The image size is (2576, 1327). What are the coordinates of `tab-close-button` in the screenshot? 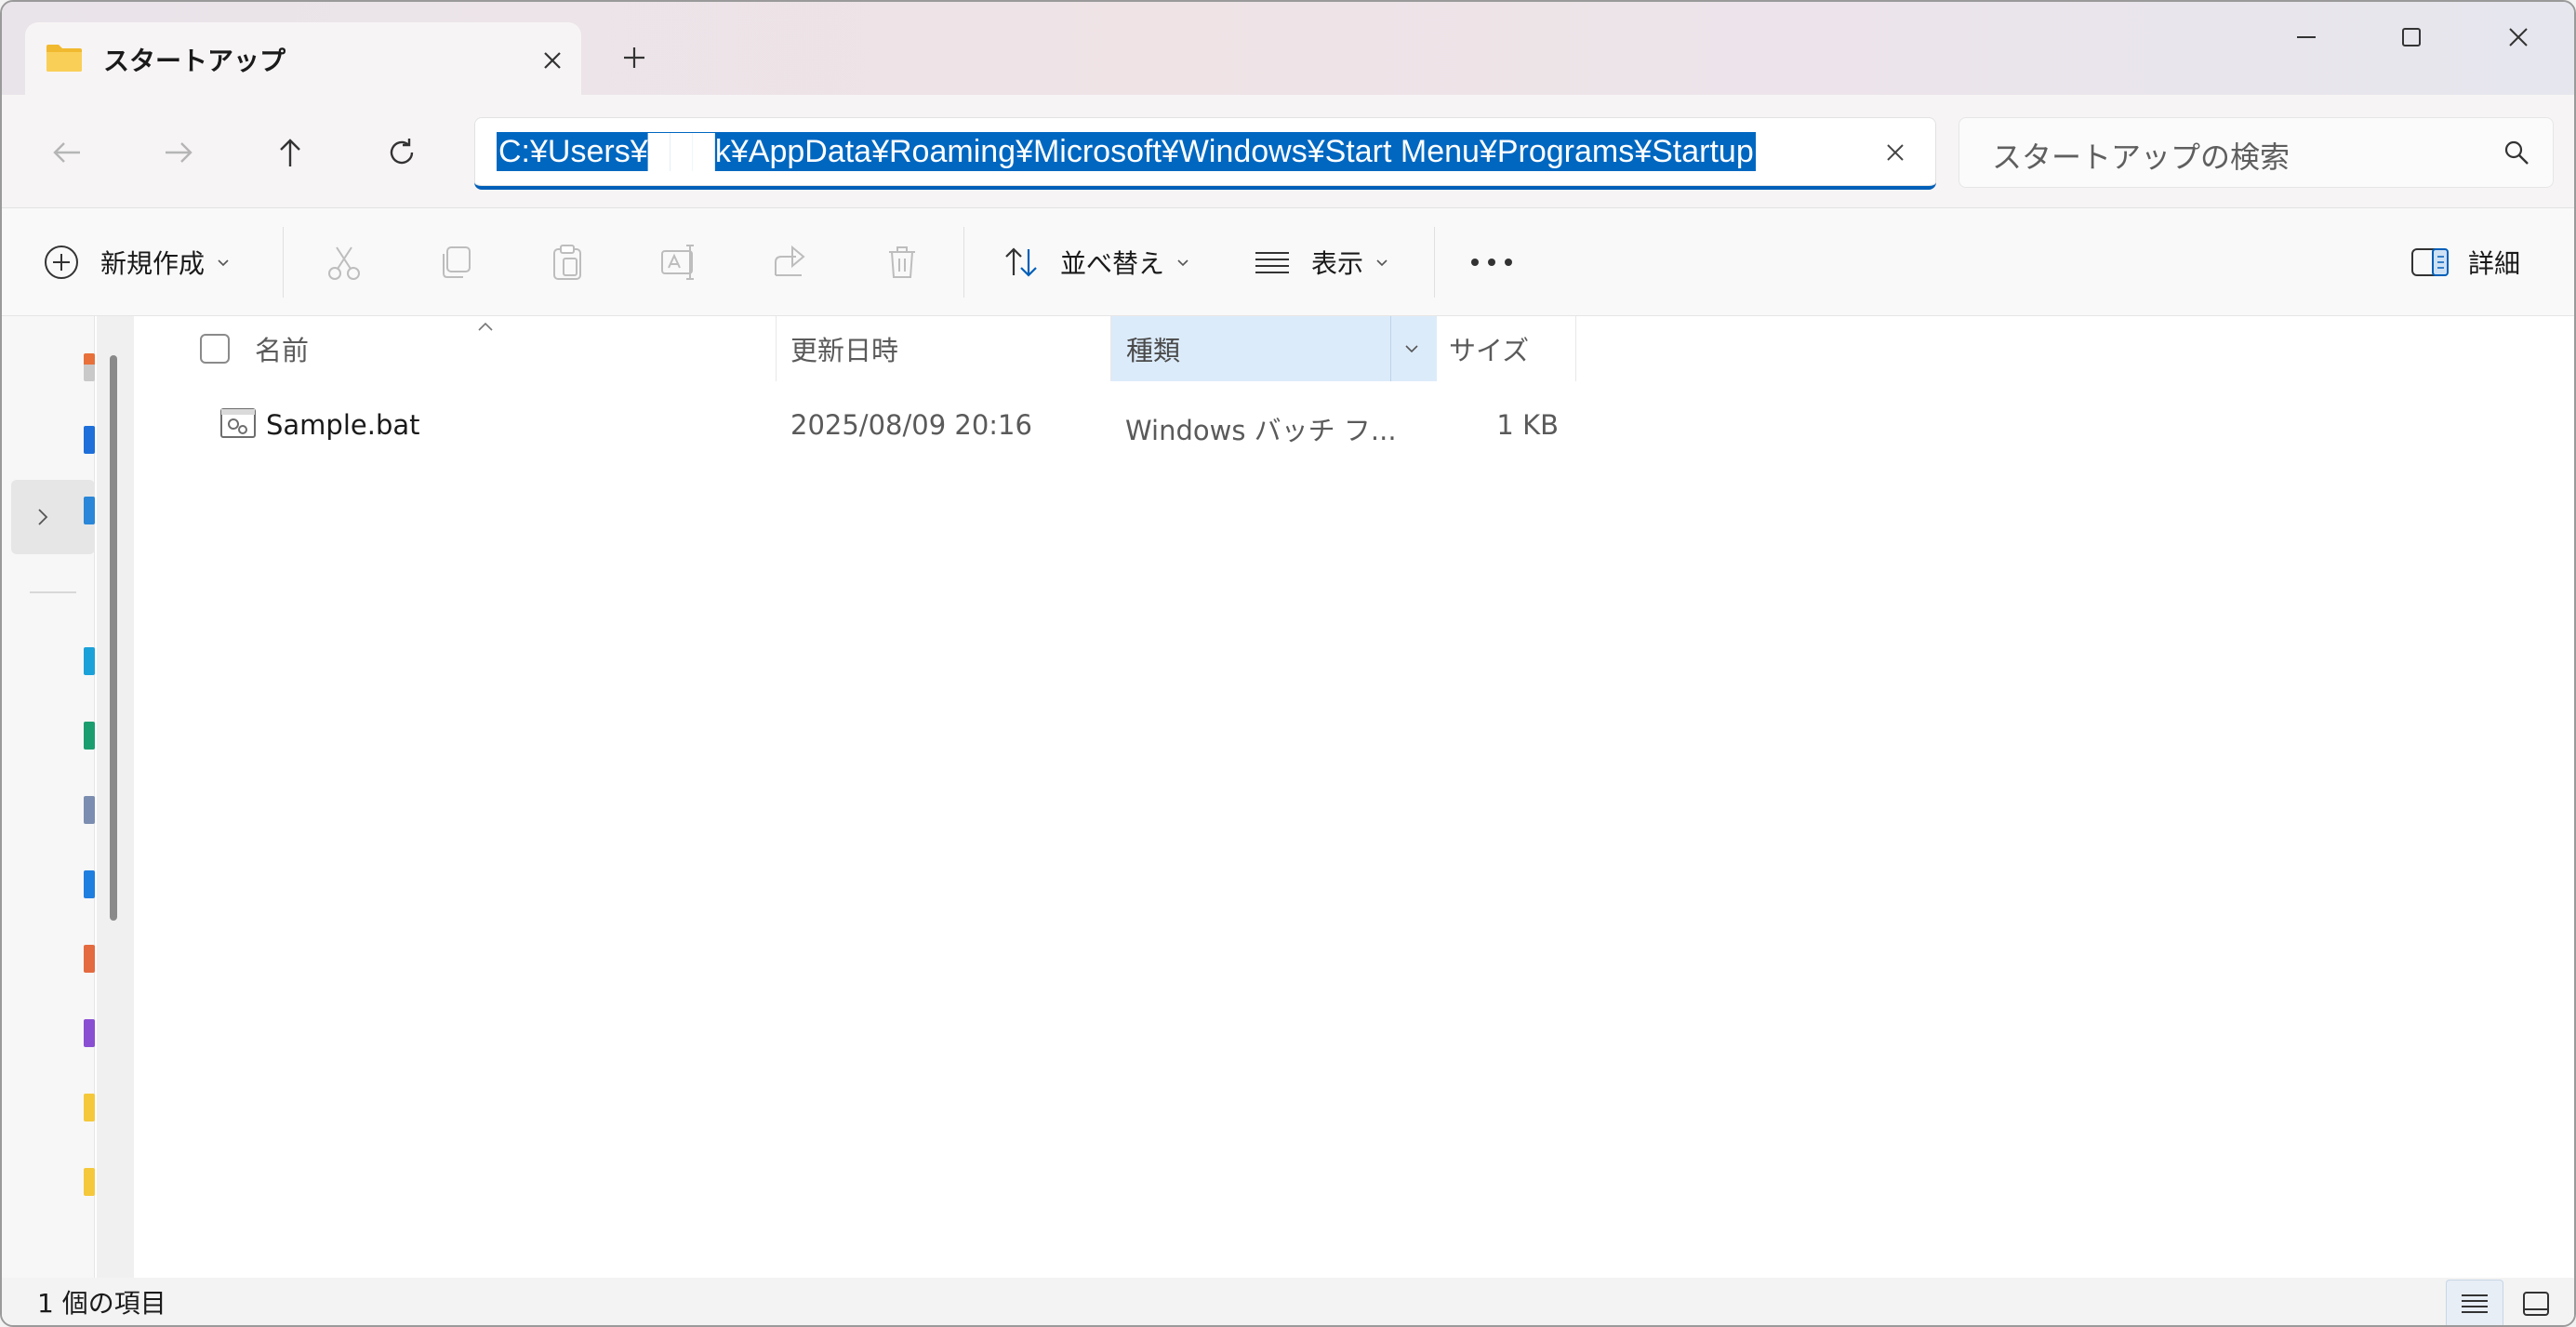 It's located at (552, 61).